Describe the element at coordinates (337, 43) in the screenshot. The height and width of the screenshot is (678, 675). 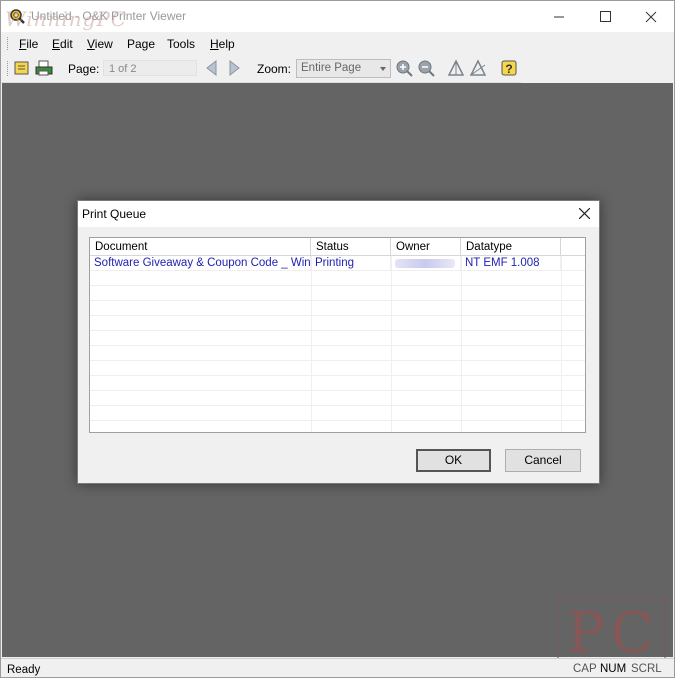
I see `menu-bar: File Edit View Page Tools Help` at that location.